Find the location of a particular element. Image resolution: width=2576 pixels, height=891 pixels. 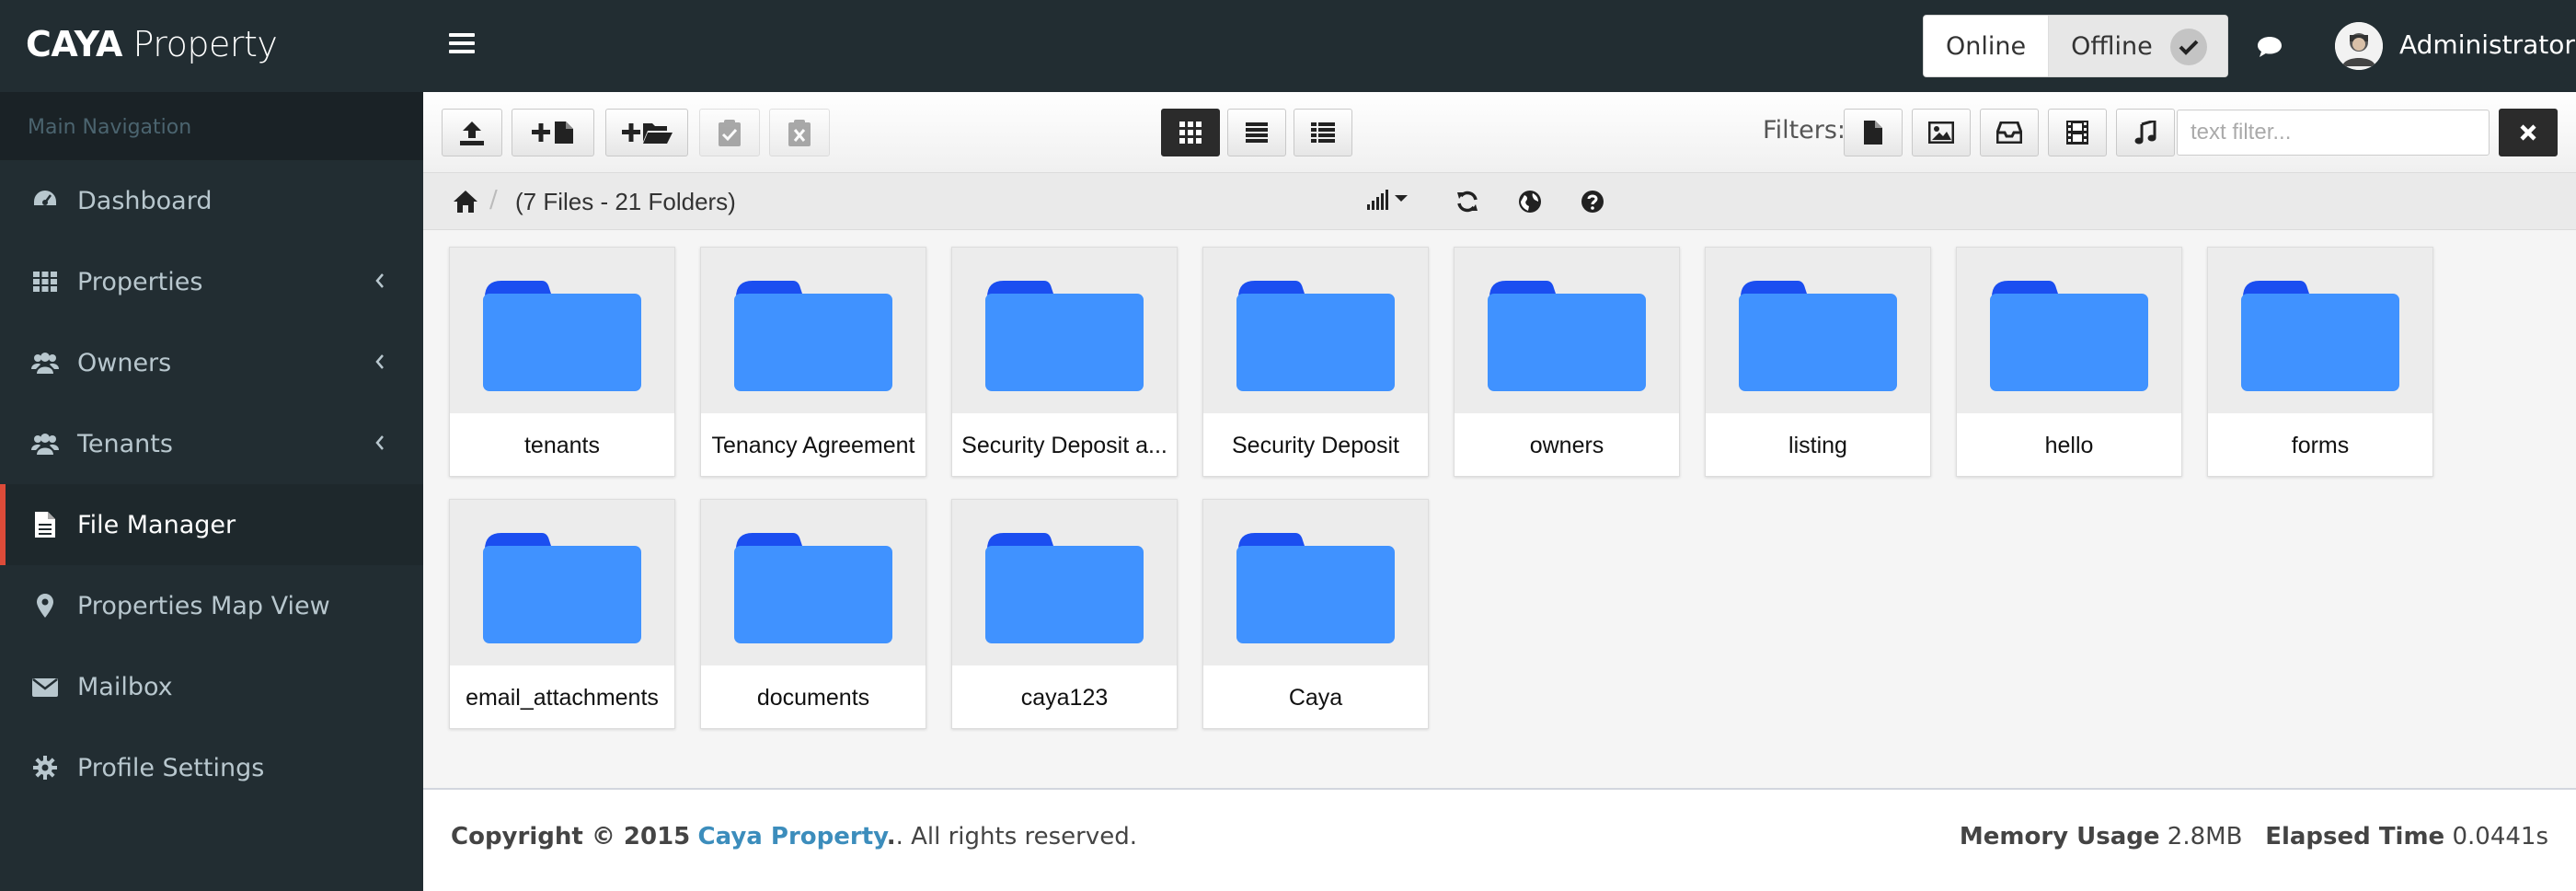

folder-tile: documents is located at coordinates (813, 614).